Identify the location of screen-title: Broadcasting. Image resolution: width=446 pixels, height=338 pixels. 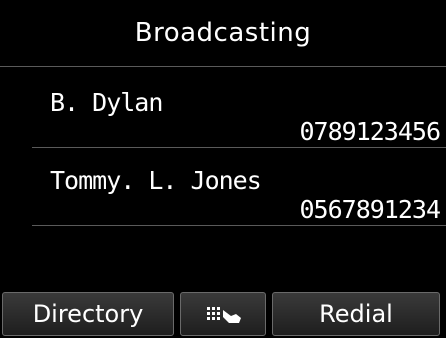
(223, 33).